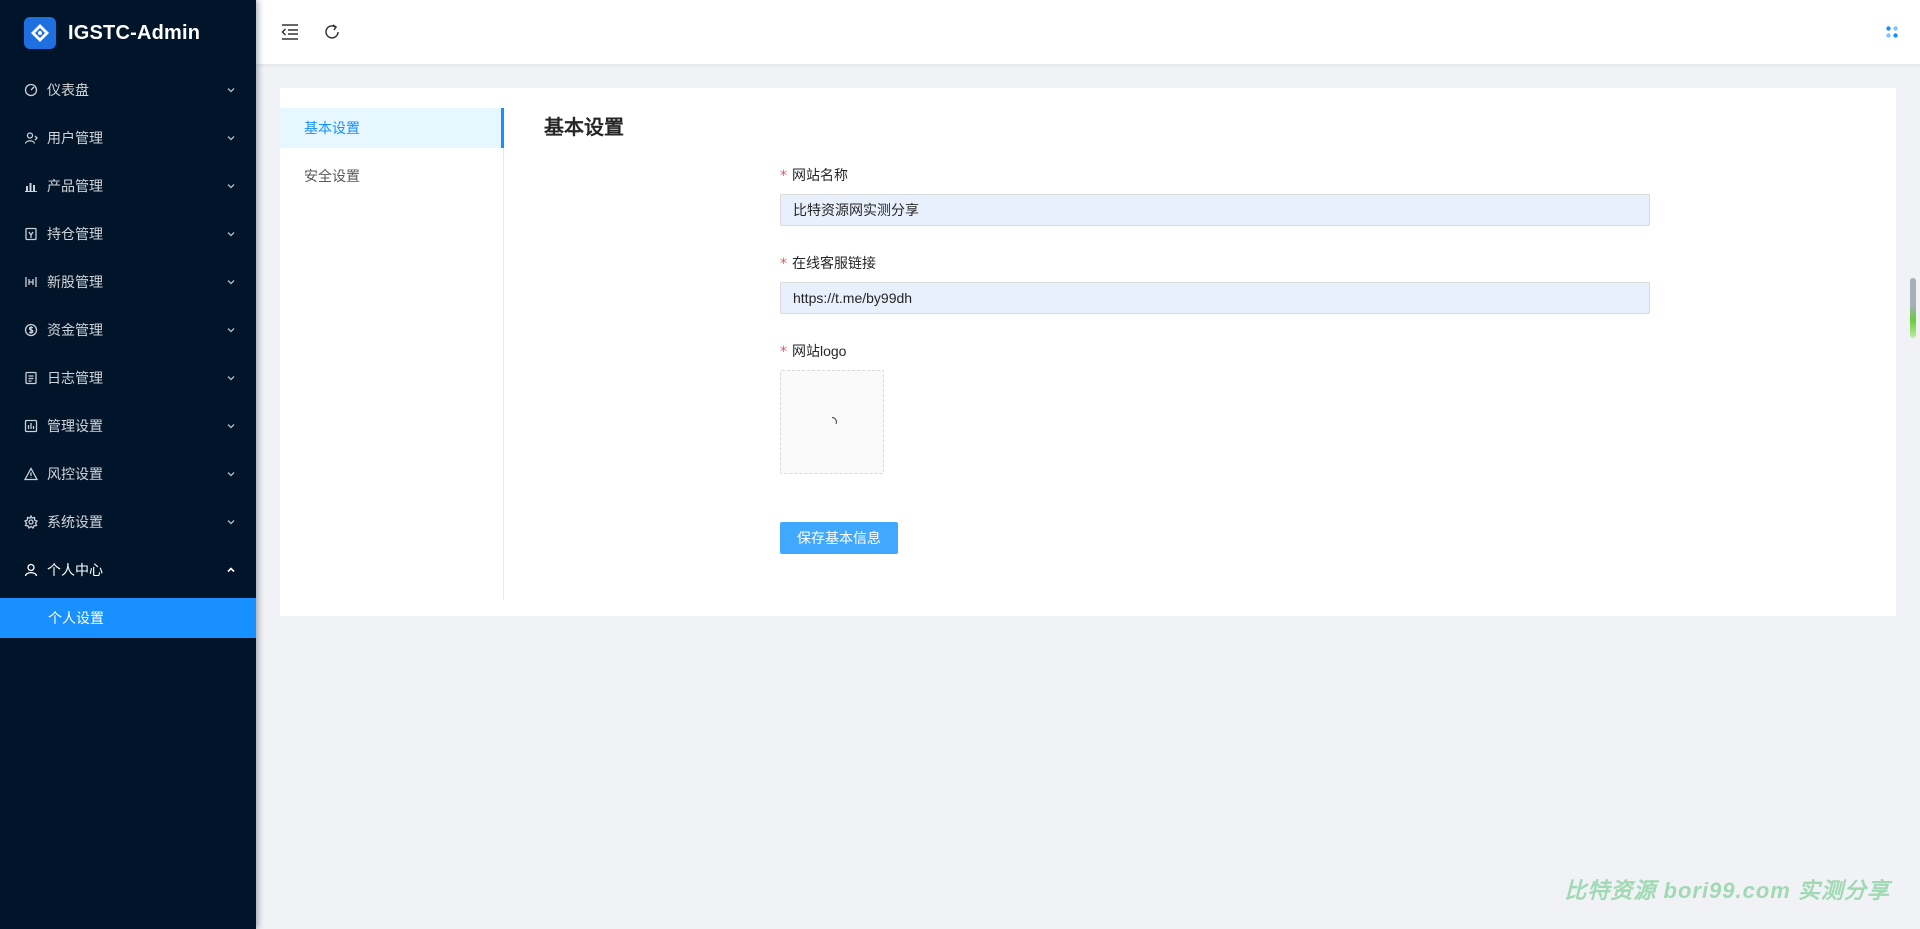 The height and width of the screenshot is (929, 1920). What do you see at coordinates (75, 186) in the screenshot?
I see `sidebar-item-label: 产品管理` at bounding box center [75, 186].